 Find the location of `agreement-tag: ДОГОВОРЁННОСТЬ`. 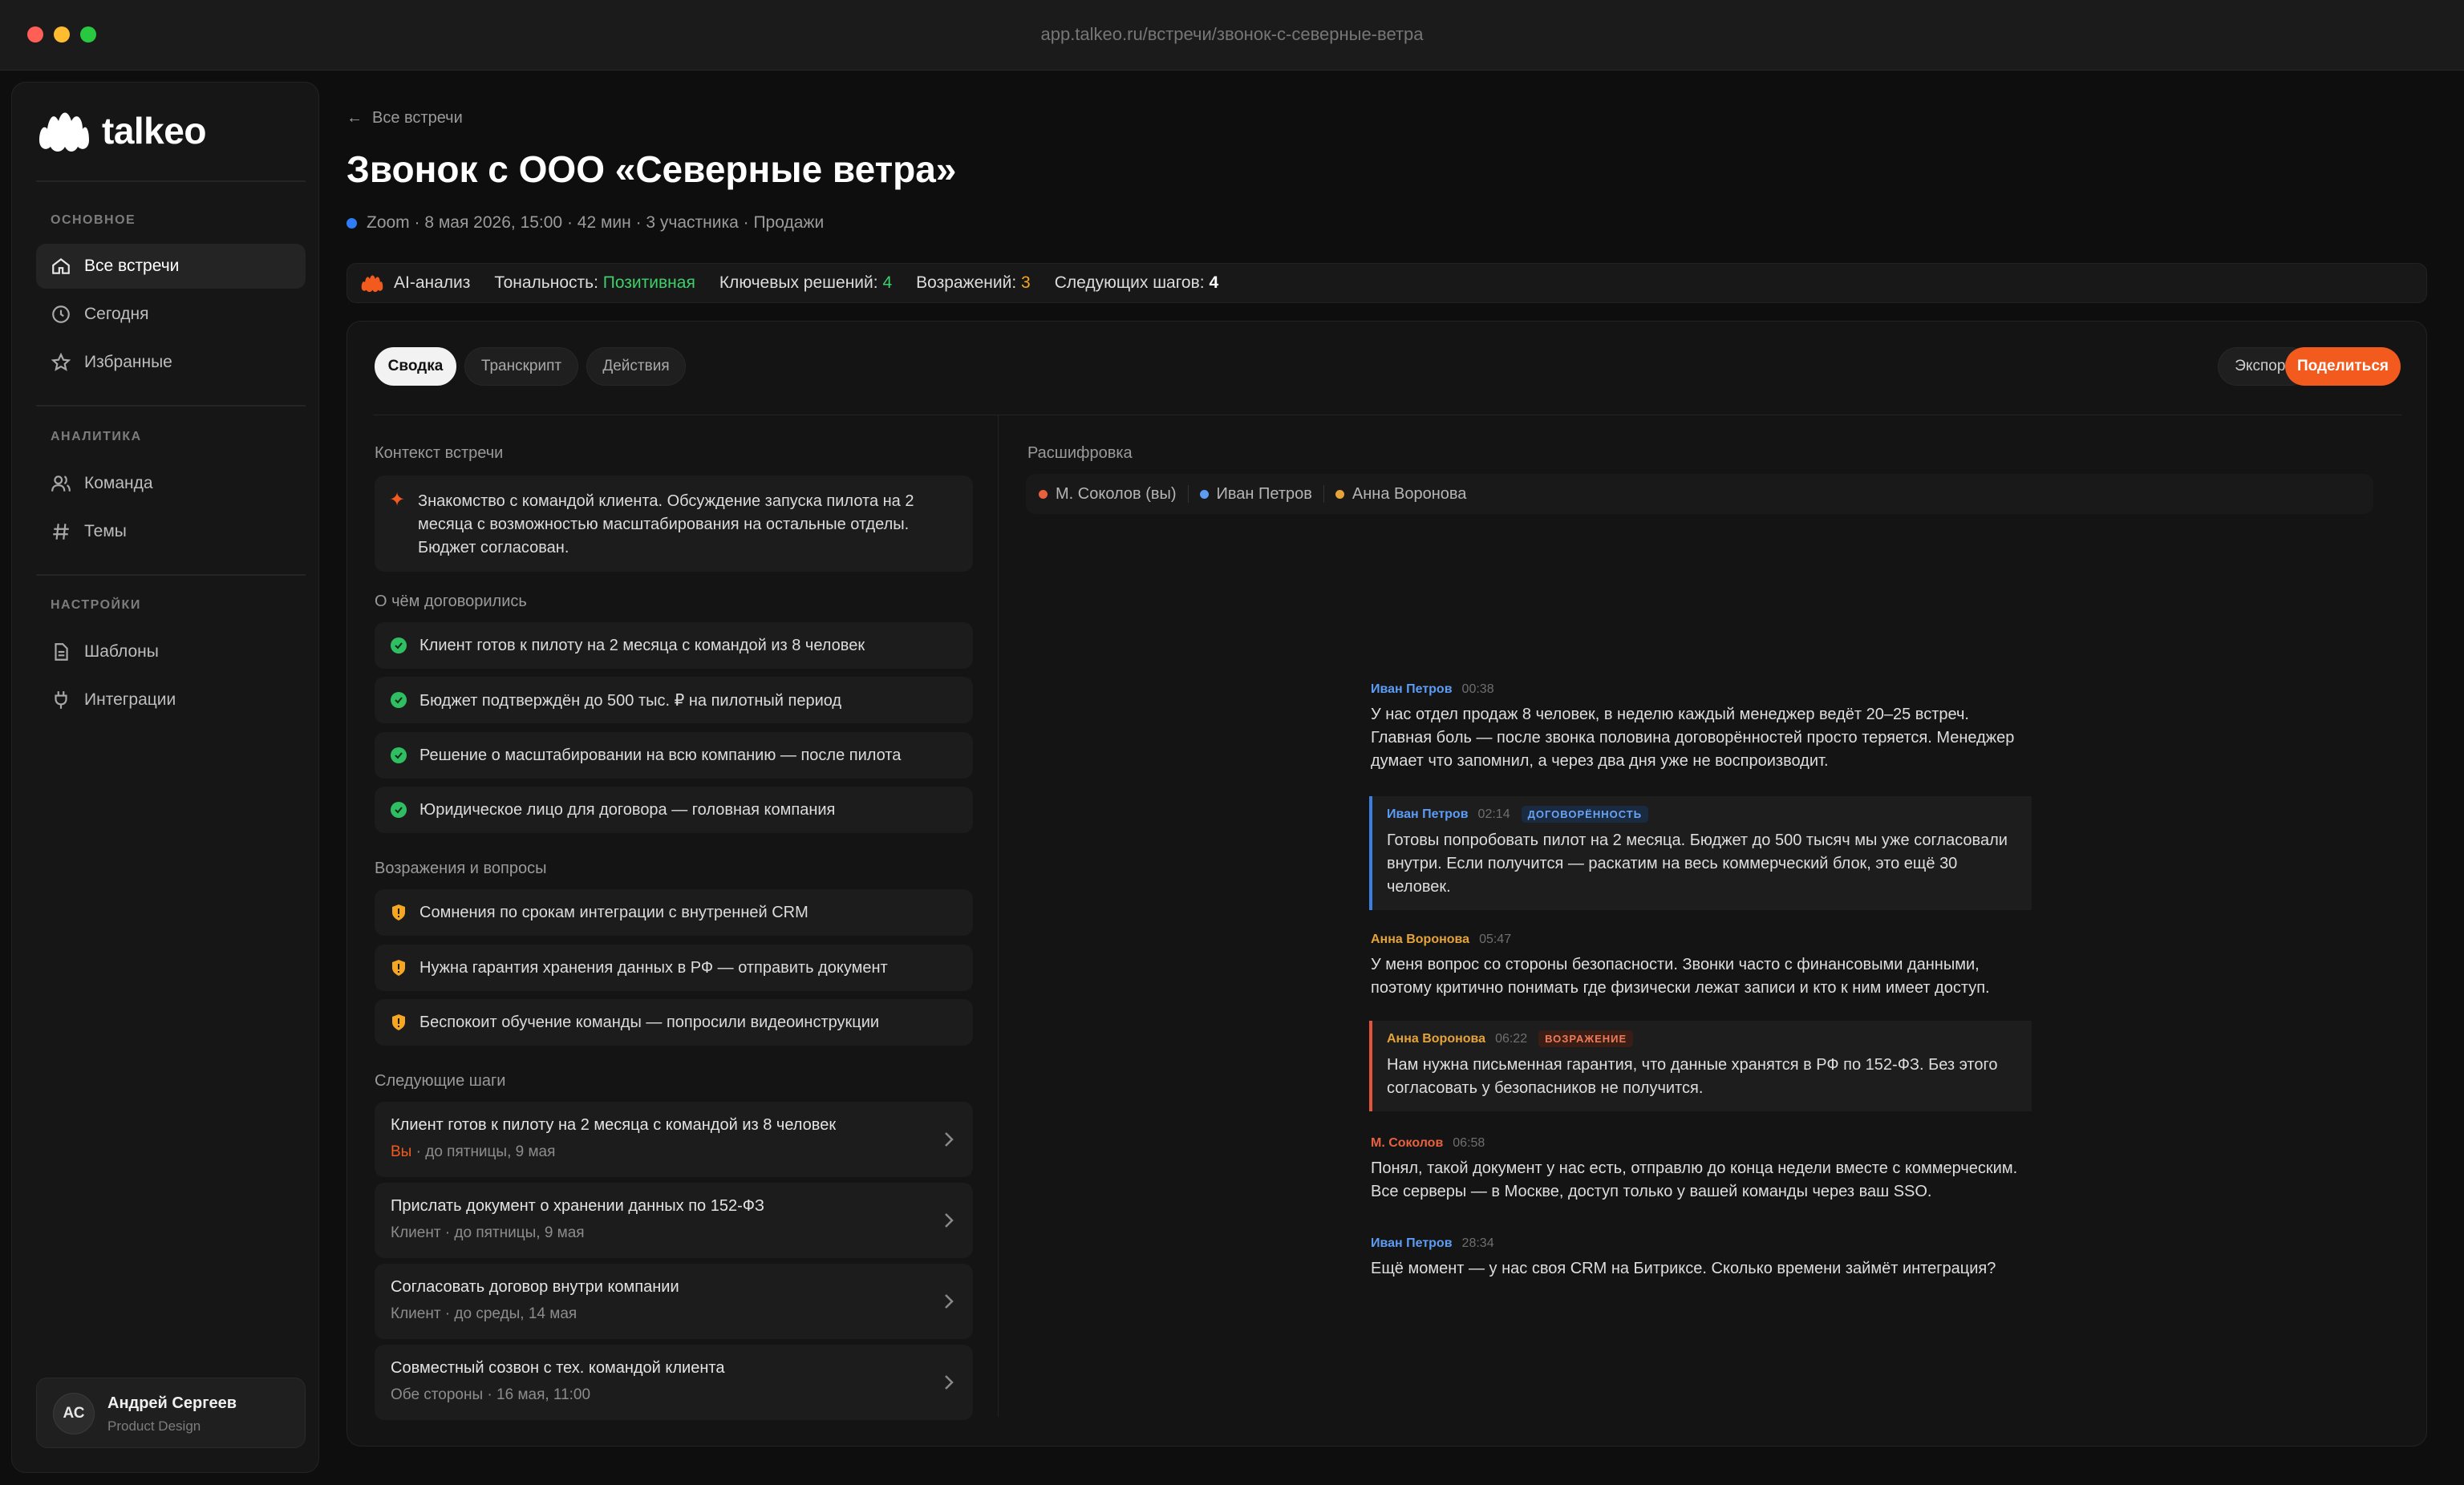

agreement-tag: ДОГОВОРЁННОСТЬ is located at coordinates (1585, 814).